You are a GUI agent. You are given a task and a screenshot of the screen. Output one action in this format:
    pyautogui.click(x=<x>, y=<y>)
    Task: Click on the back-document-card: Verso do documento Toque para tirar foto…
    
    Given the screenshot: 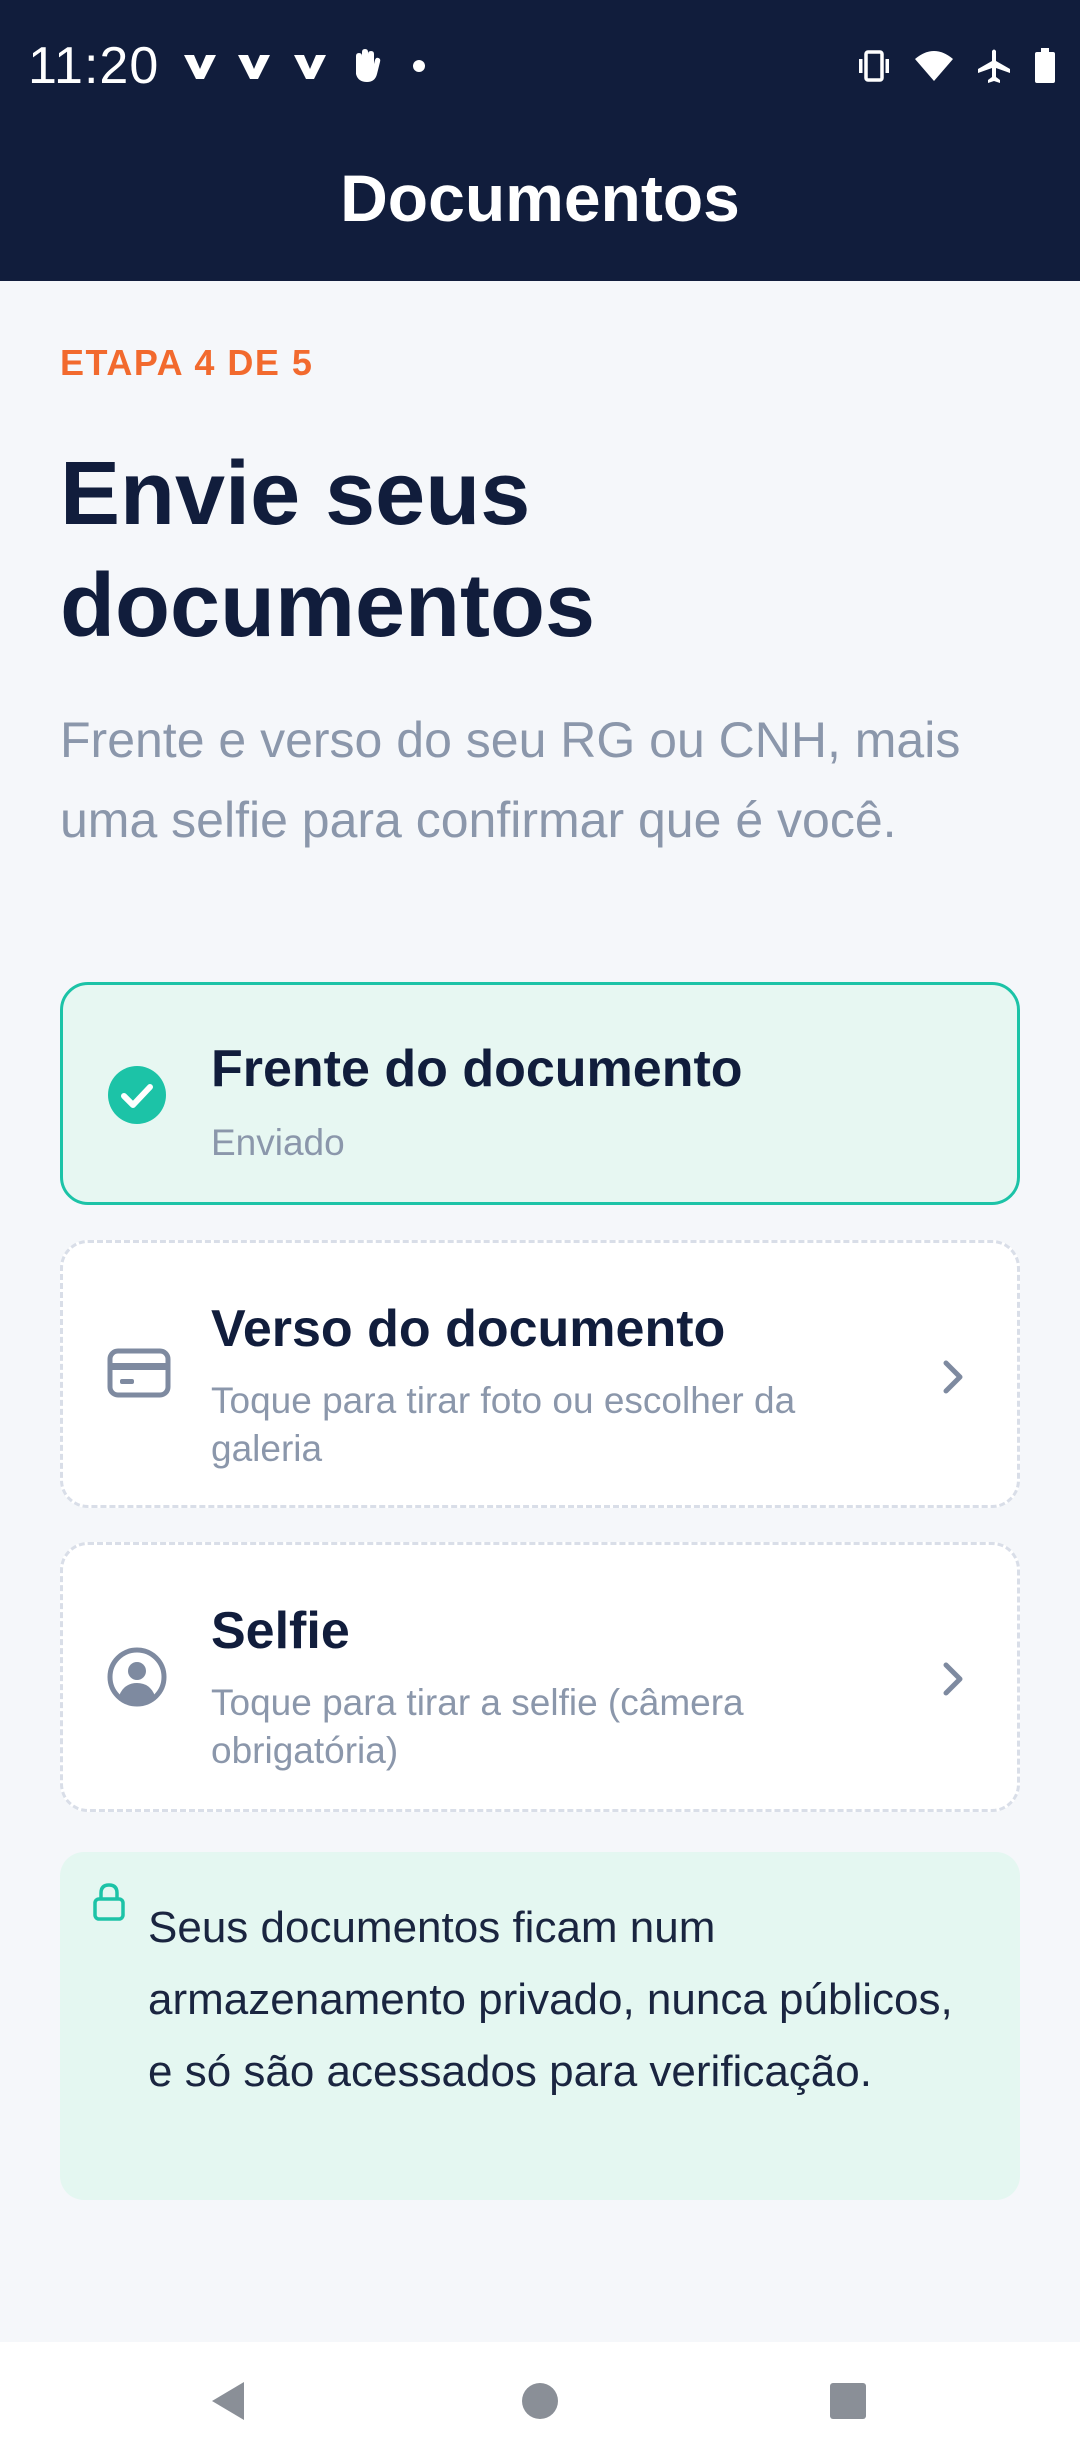 What is the action you would take?
    pyautogui.click(x=540, y=1374)
    